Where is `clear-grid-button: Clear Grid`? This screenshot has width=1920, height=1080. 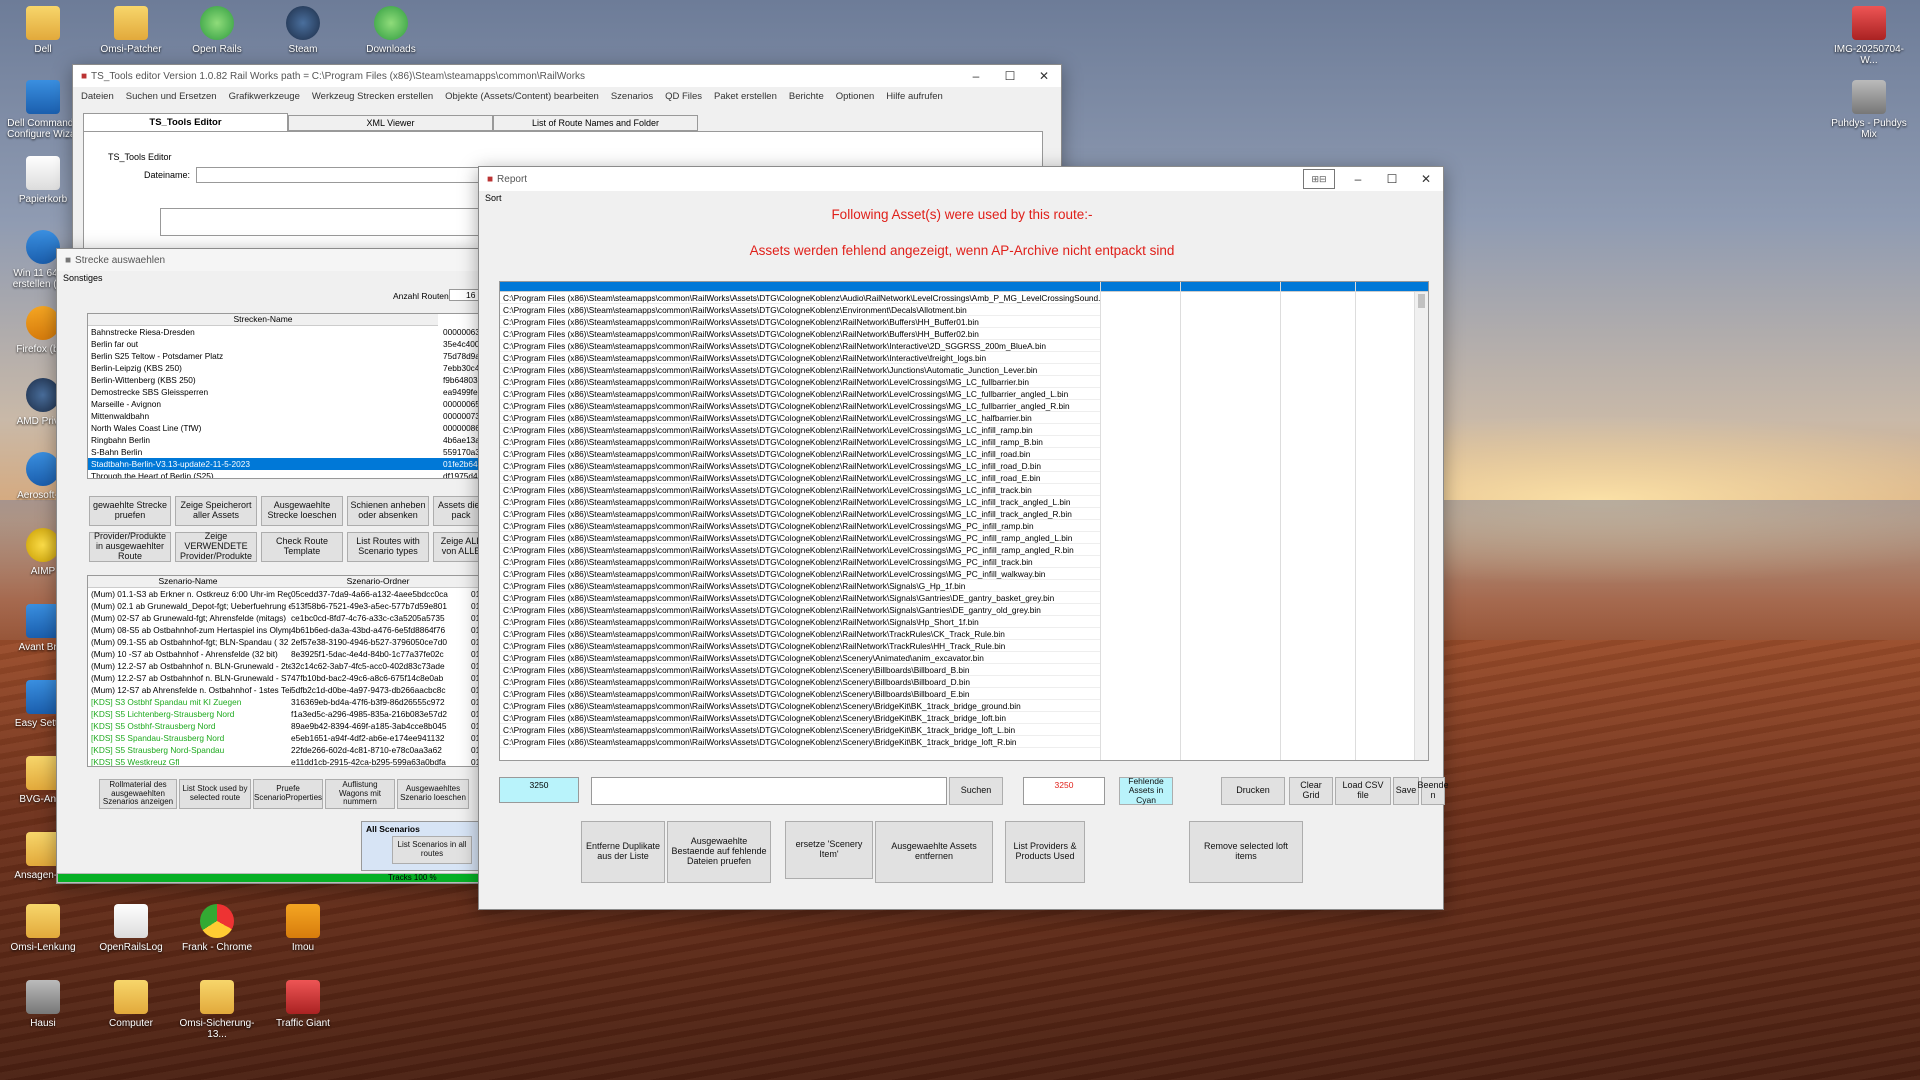 clear-grid-button: Clear Grid is located at coordinates (1311, 791).